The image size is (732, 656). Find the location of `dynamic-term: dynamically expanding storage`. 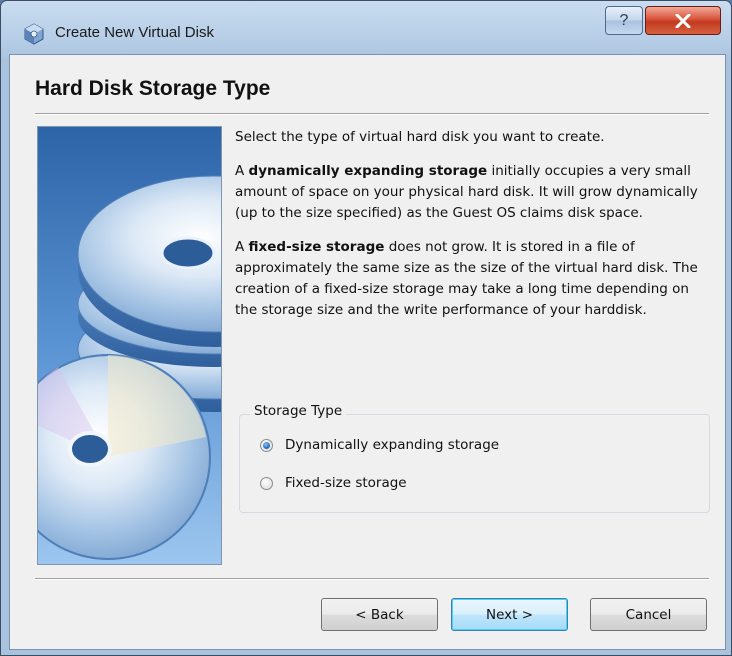

dynamic-term: dynamically expanding storage is located at coordinates (368, 171).